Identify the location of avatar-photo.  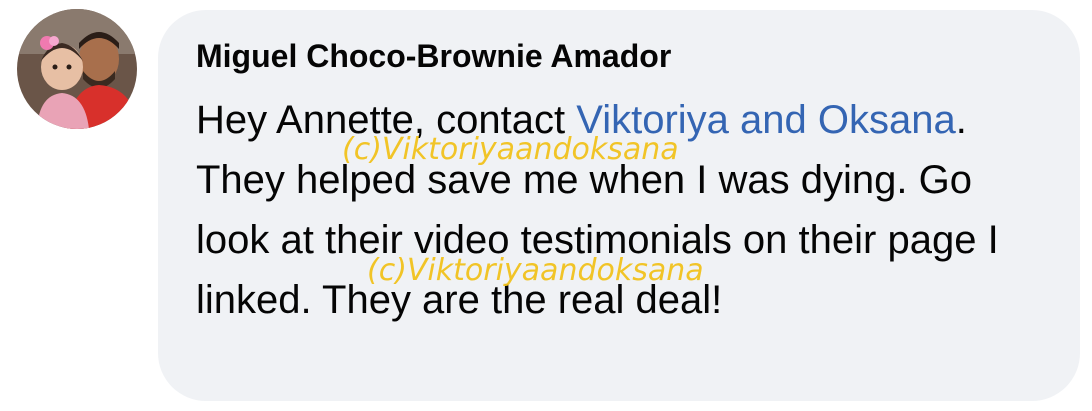
(77, 69).